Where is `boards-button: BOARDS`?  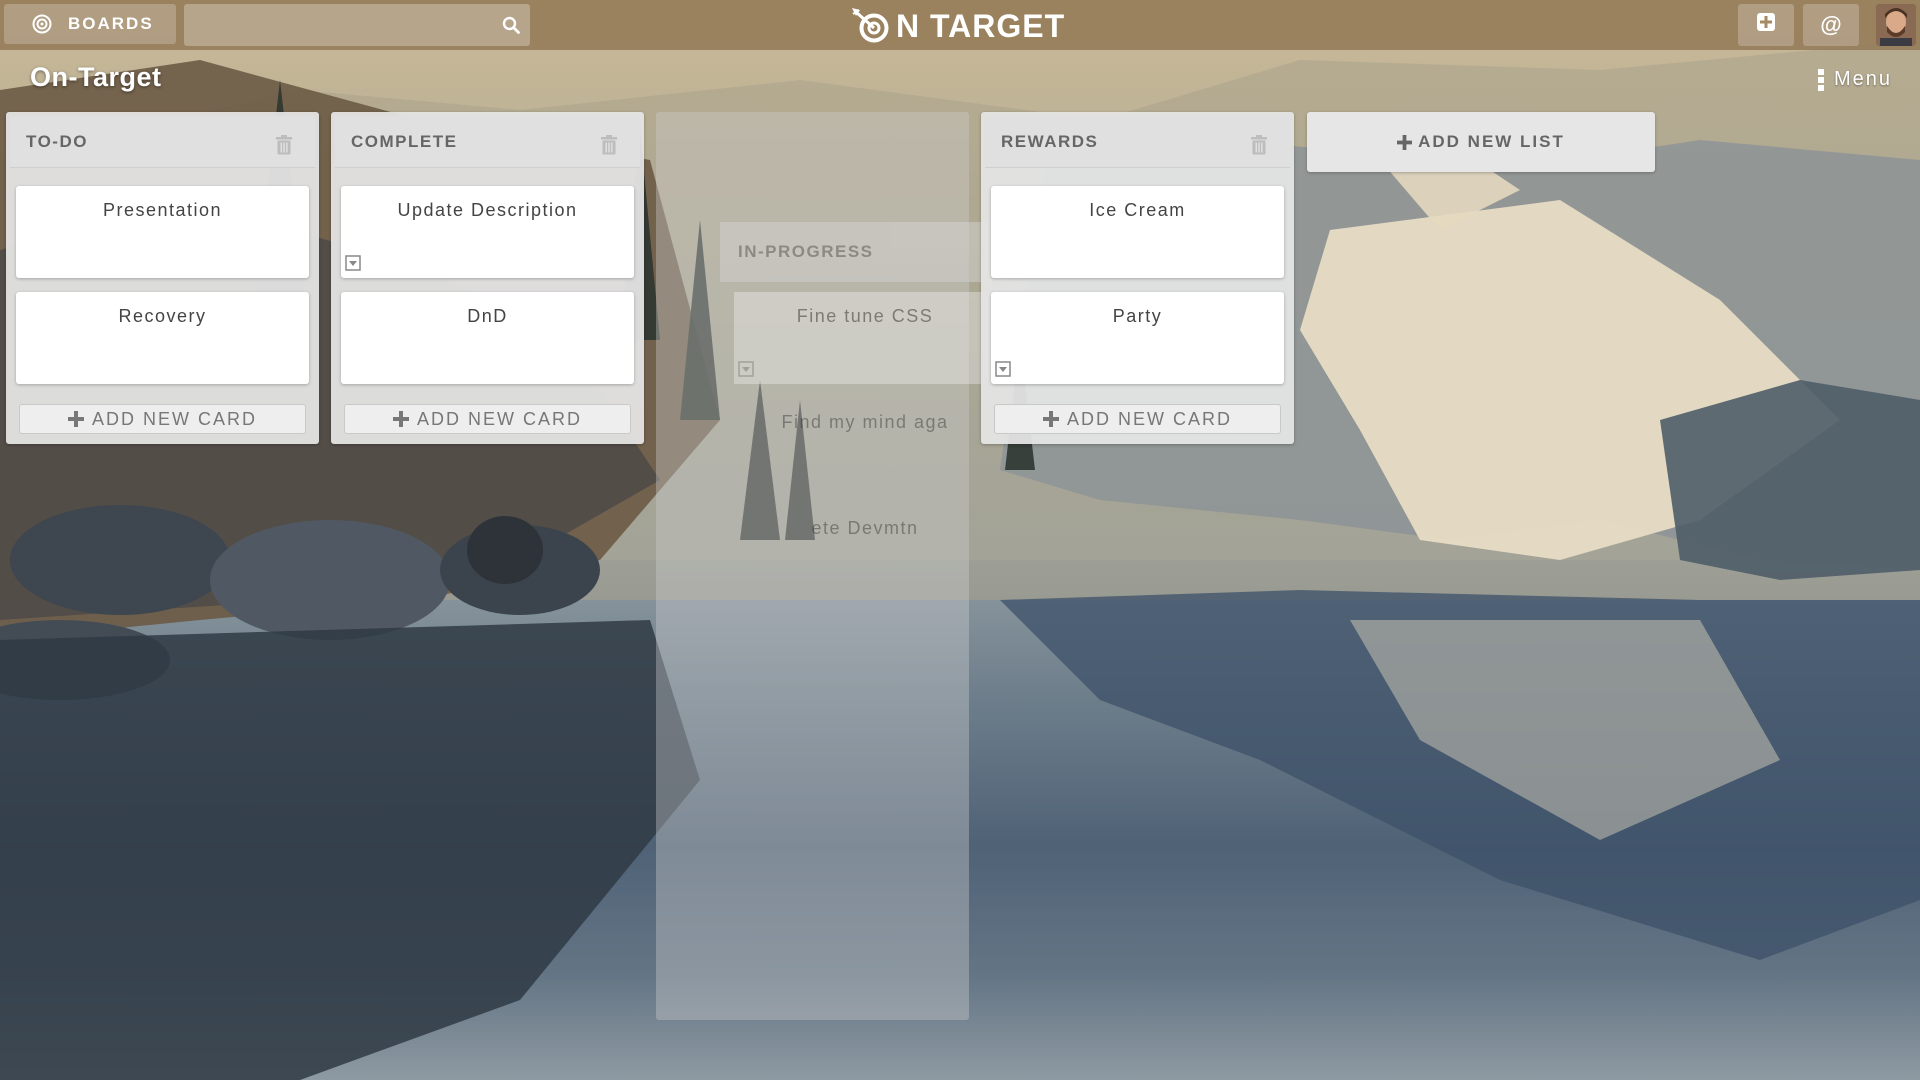 boards-button: BOARDS is located at coordinates (90, 24).